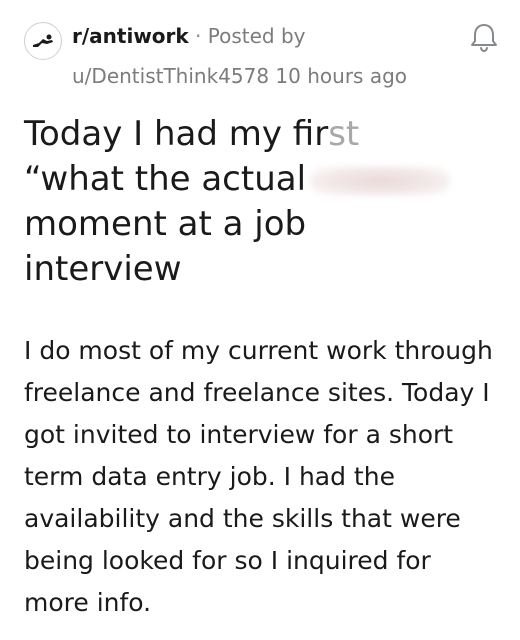 The height and width of the screenshot is (640, 520). I want to click on post-author-line: u/DentistThink4578 10 hours ago, so click(239, 76).